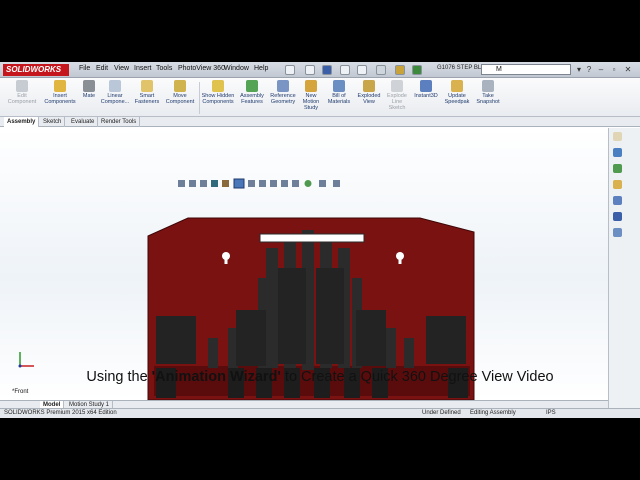 This screenshot has width=640, height=480. I want to click on exploded-view-icon, so click(369, 86).